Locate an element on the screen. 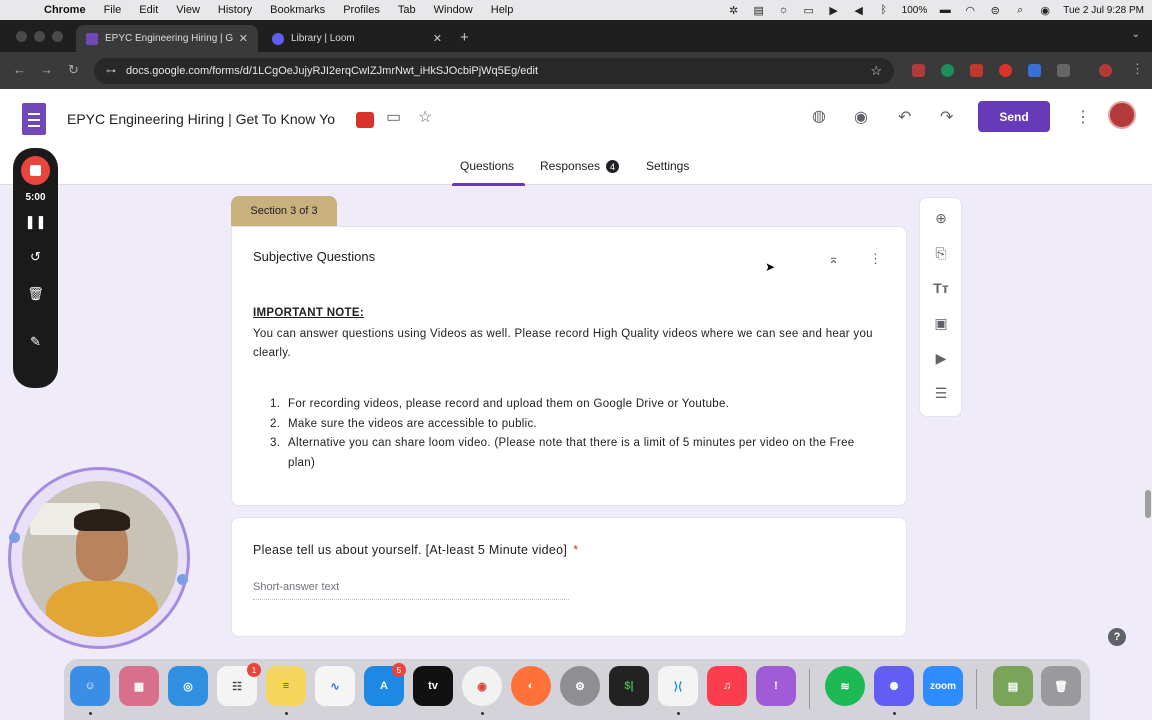  reload-icon: ↻ is located at coordinates (73, 70).